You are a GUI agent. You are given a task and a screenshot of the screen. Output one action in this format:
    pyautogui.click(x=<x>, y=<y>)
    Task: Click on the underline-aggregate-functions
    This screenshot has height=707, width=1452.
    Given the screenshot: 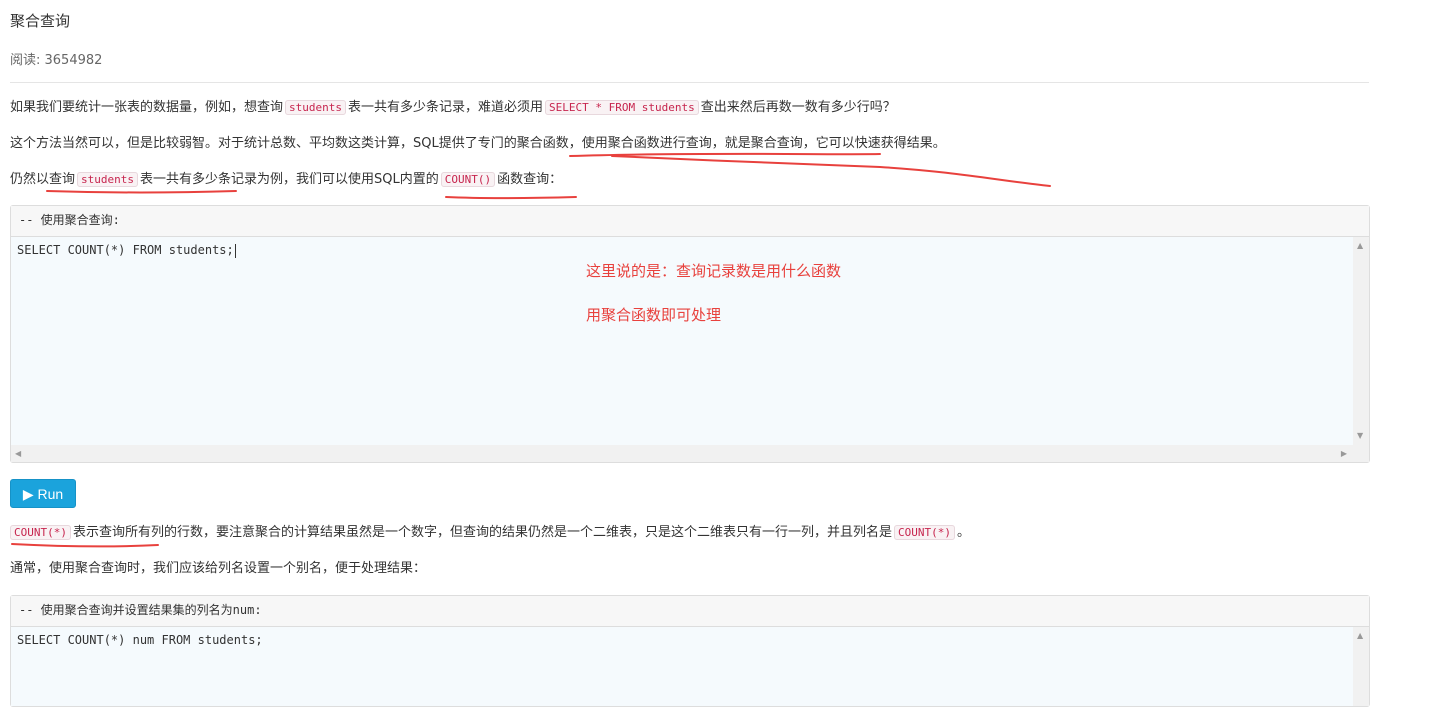 What is the action you would take?
    pyautogui.click(x=725, y=154)
    